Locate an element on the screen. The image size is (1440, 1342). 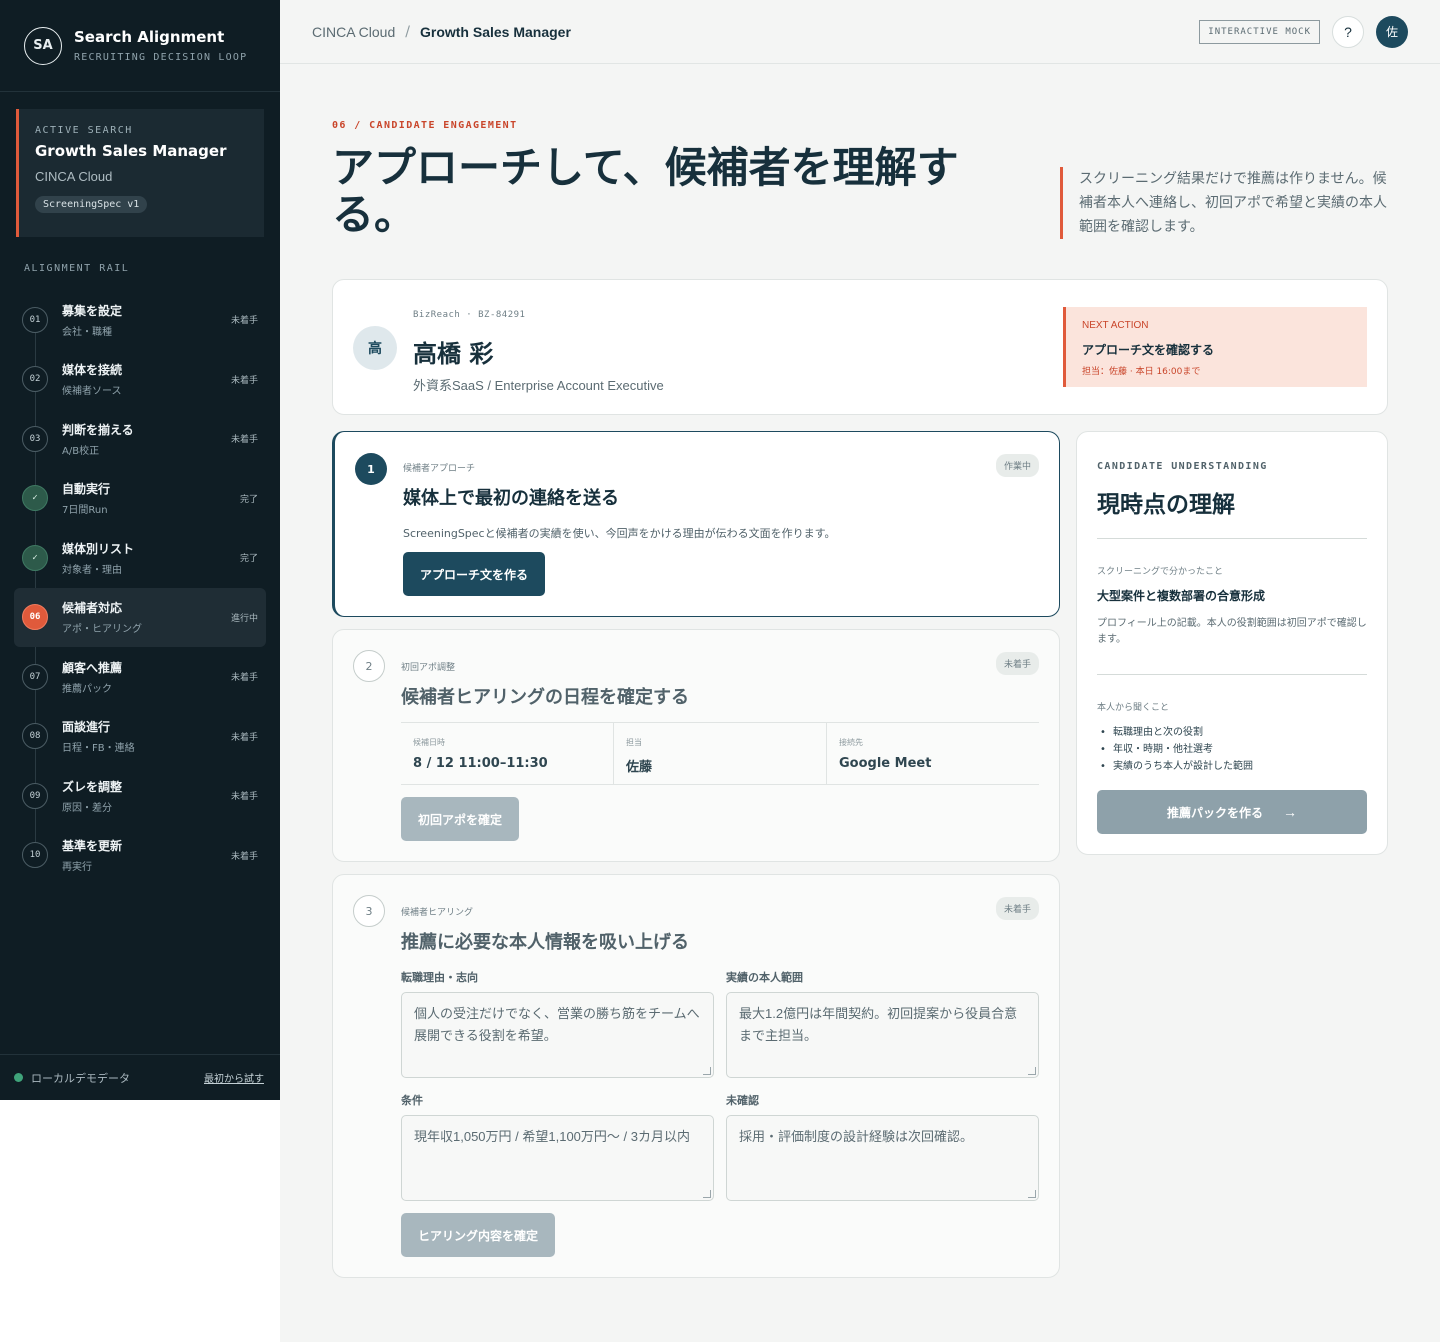
rail-item-subtitle: 日程・FB・連絡 is located at coordinates (98, 749).